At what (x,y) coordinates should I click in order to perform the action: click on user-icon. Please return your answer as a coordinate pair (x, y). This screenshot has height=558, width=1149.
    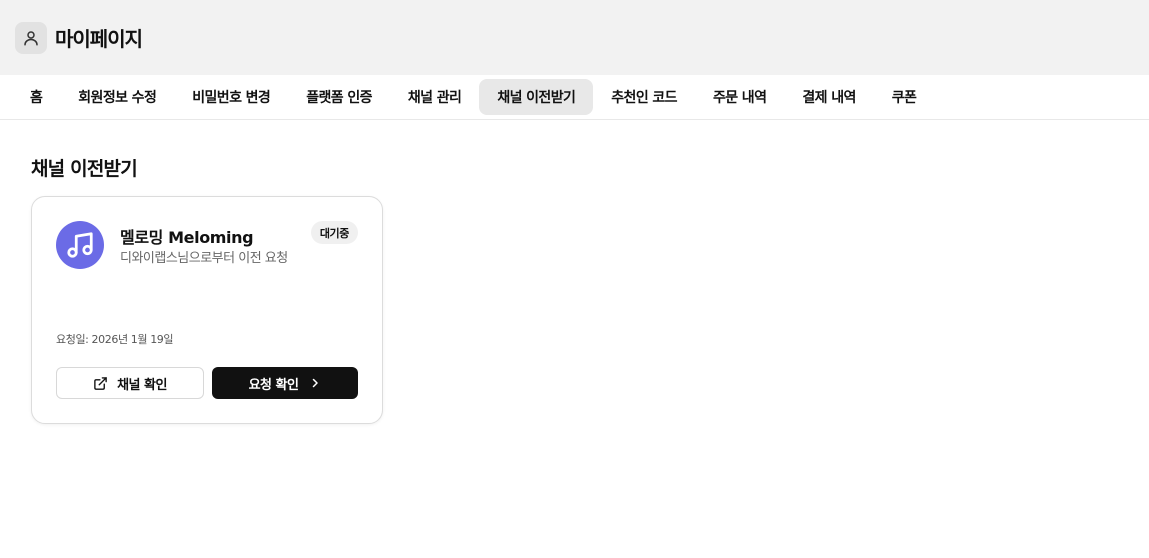
    Looking at the image, I should click on (31, 37).